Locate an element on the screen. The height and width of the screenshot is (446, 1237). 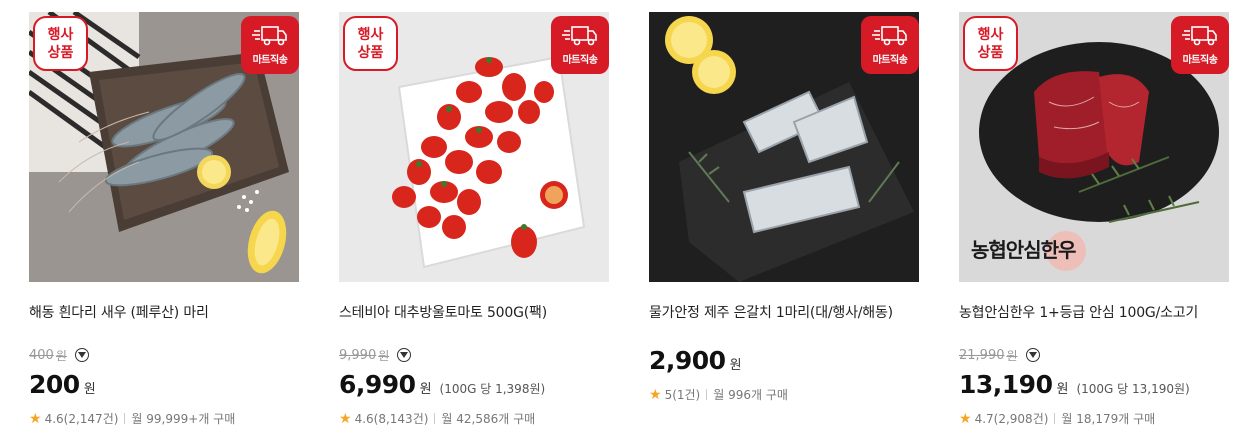
monthly-sales: 월 42,586개 구매 is located at coordinates (488, 419).